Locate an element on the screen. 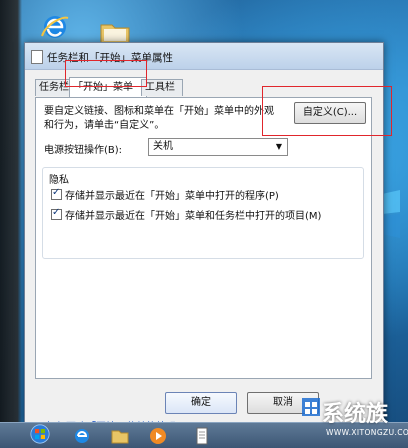 The image size is (408, 448). store-recent-items-checkbox is located at coordinates (56, 213).